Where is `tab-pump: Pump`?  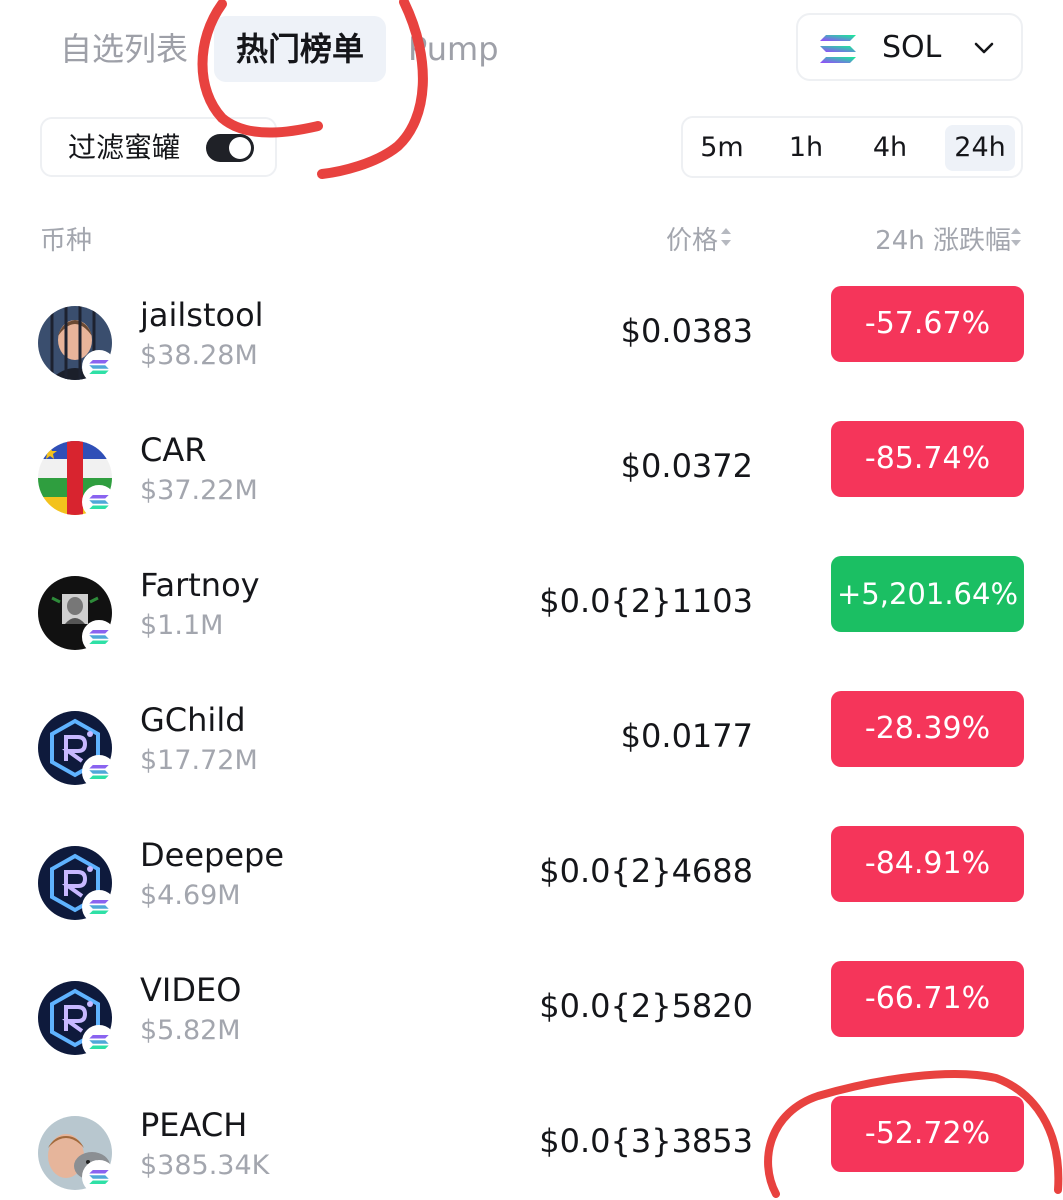 tab-pump: Pump is located at coordinates (453, 49).